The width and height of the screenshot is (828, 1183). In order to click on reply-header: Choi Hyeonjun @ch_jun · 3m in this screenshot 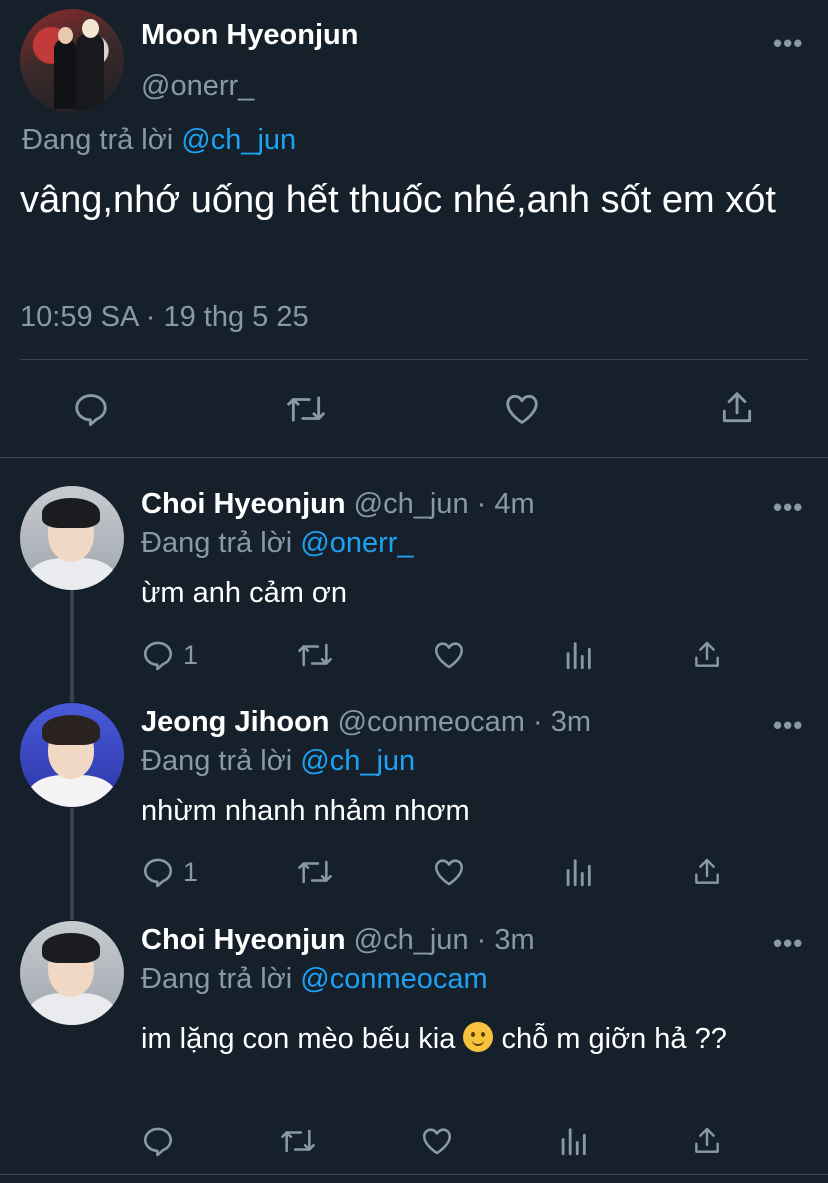, I will do `click(338, 940)`.